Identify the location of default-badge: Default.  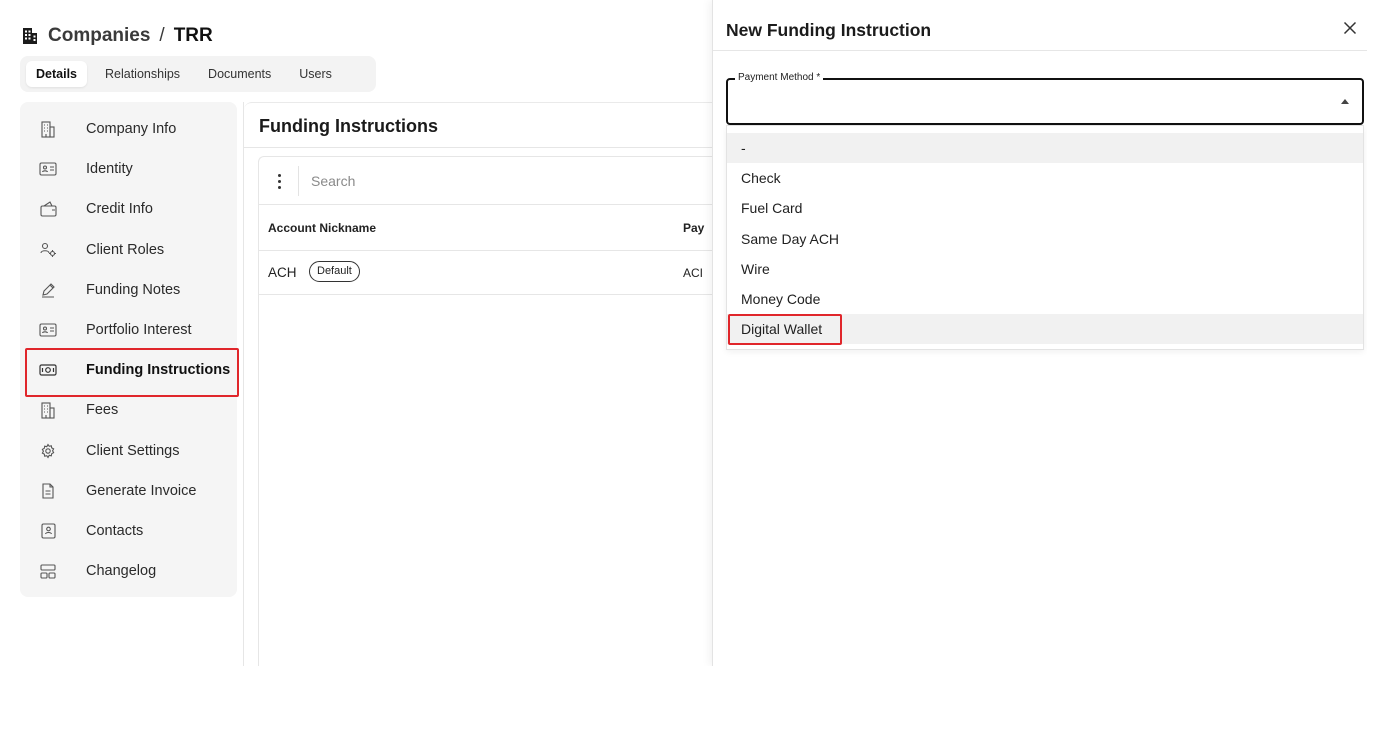
(334, 271).